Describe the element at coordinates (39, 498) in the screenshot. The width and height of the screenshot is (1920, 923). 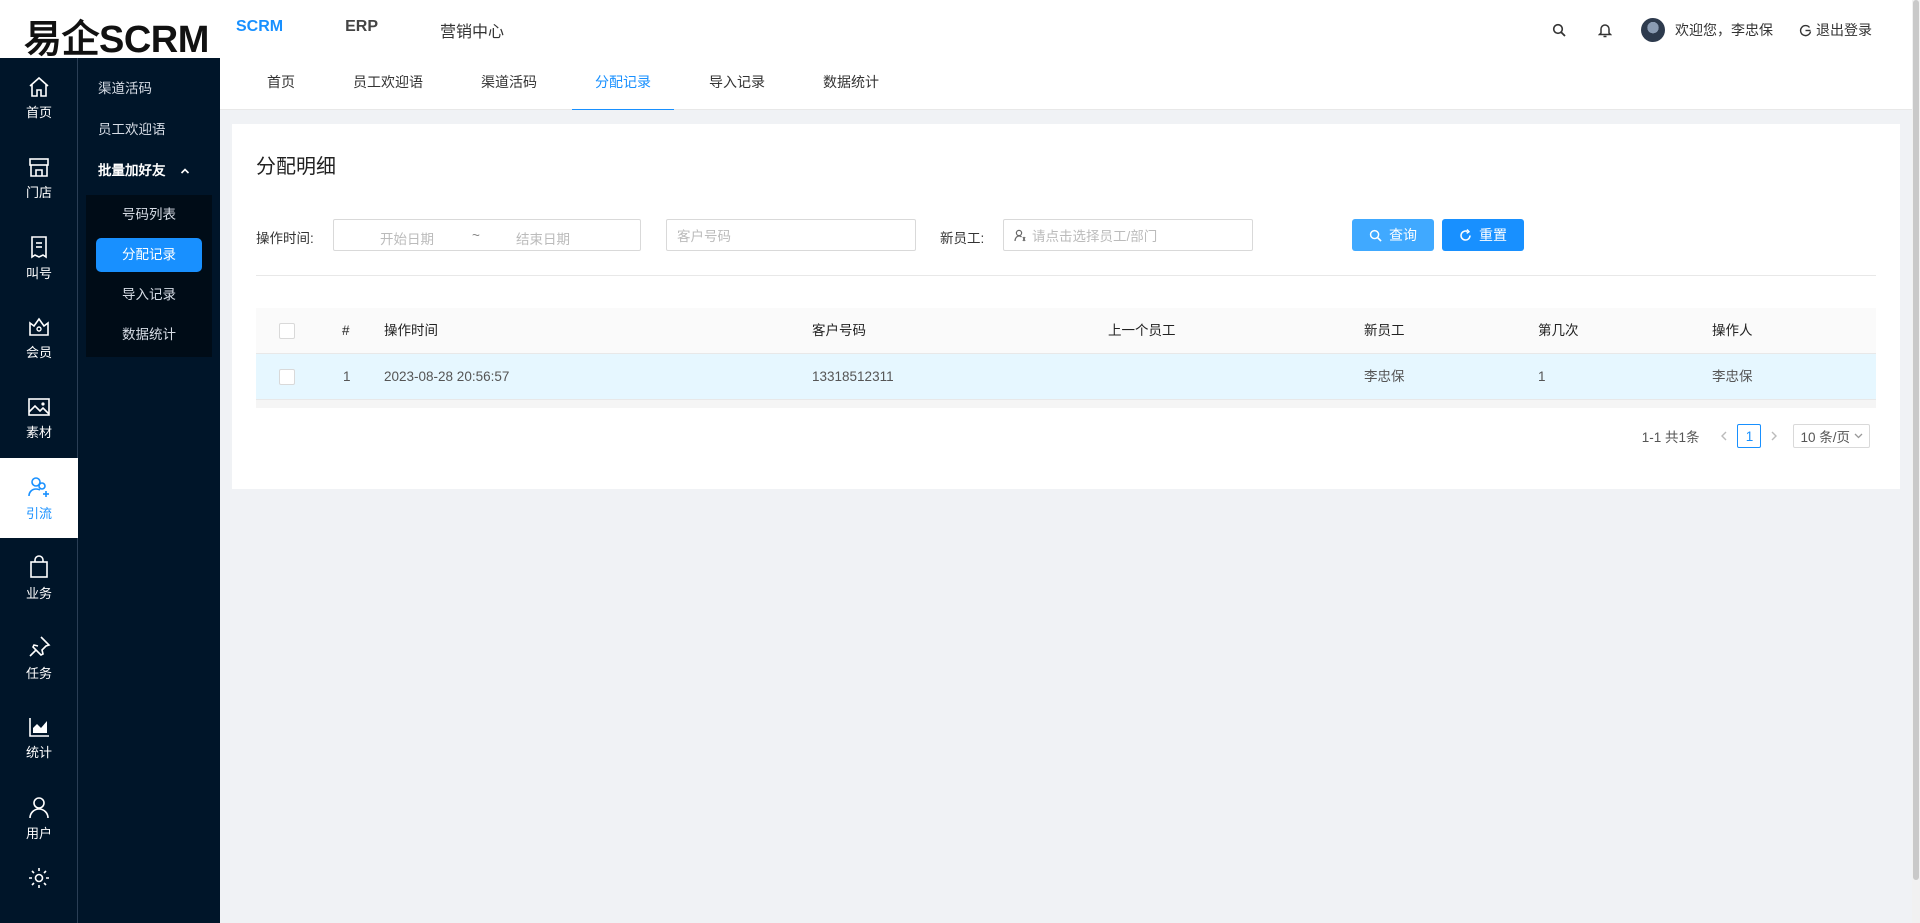
I see `sidebar-item-traffic: 引流` at that location.